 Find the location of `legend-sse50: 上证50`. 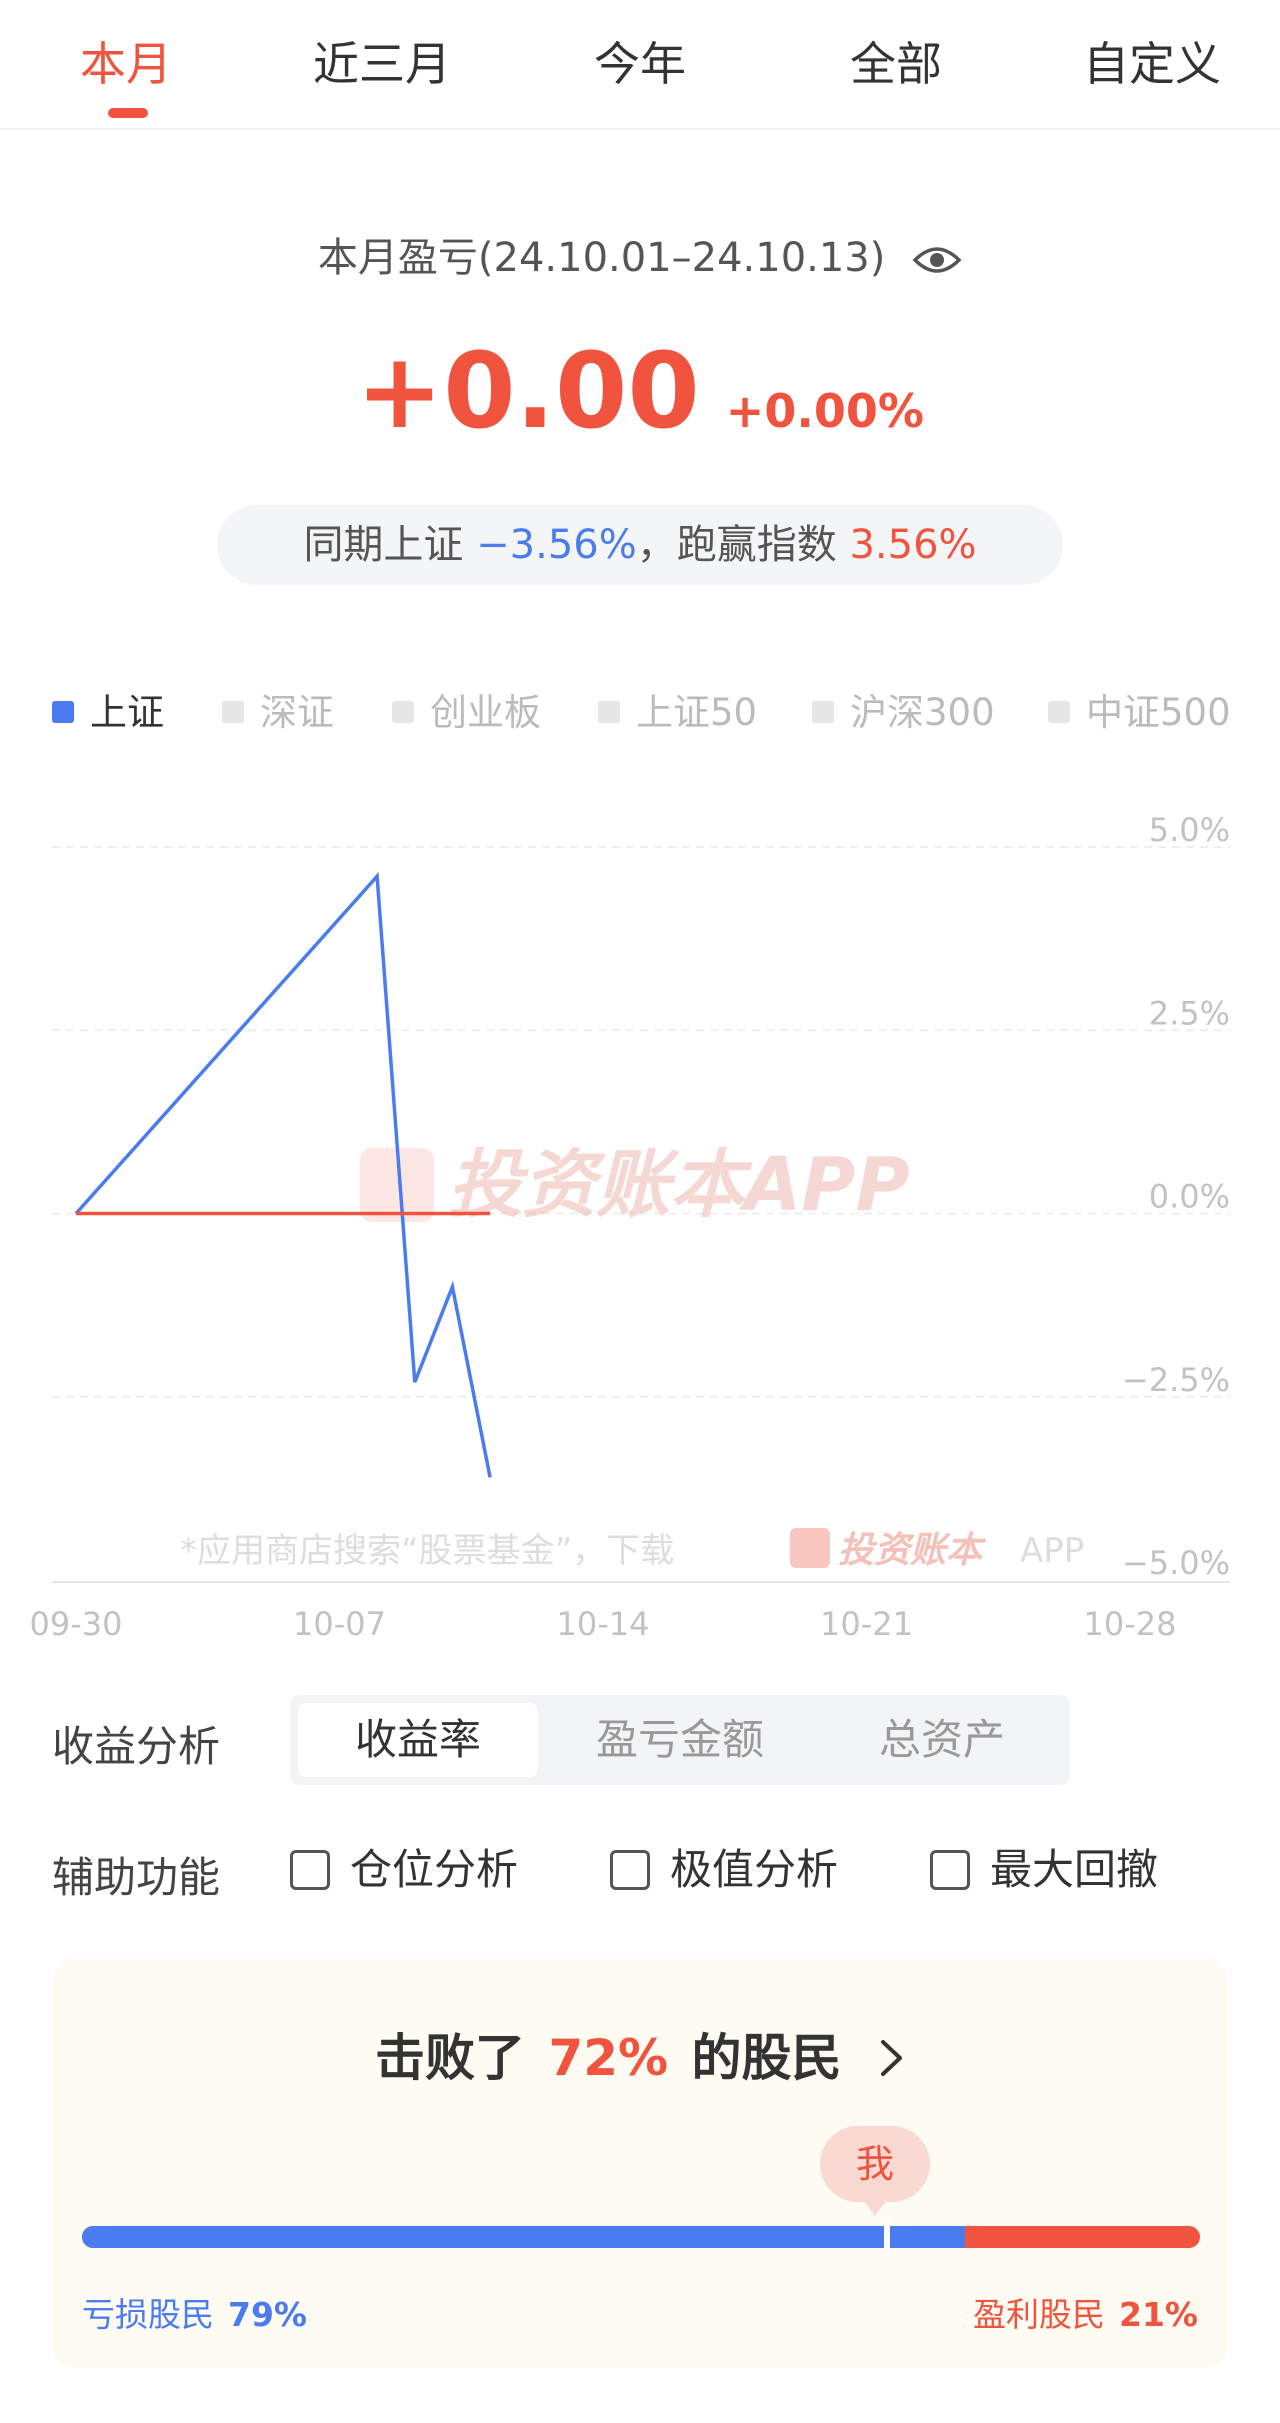

legend-sse50: 上证50 is located at coordinates (677, 713).